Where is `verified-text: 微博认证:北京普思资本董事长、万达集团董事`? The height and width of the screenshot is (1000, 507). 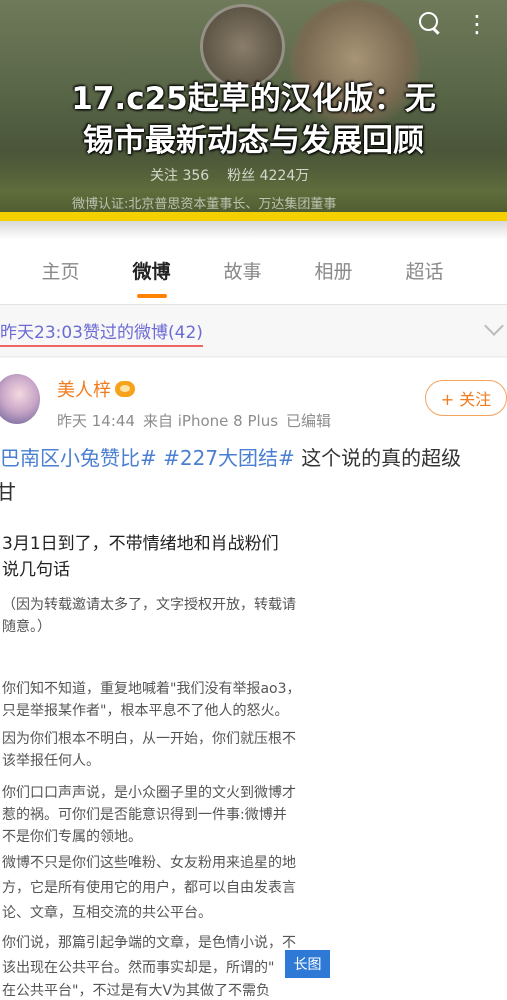
verified-text: 微博认证:北京普思资本董事长、万达集团董事 is located at coordinates (204, 204).